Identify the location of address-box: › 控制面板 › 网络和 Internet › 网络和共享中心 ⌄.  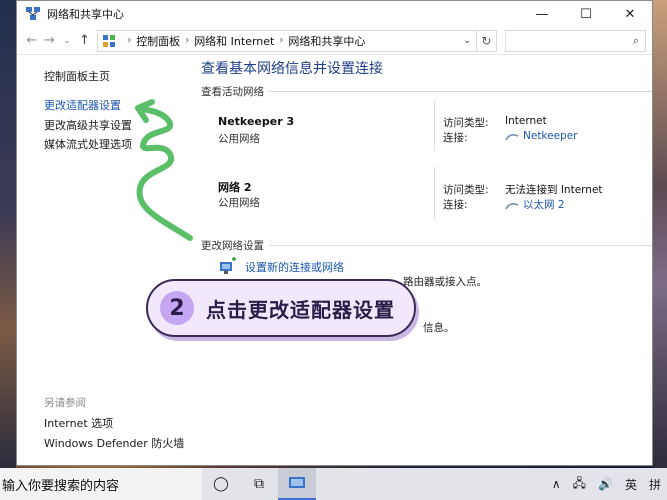
(287, 40).